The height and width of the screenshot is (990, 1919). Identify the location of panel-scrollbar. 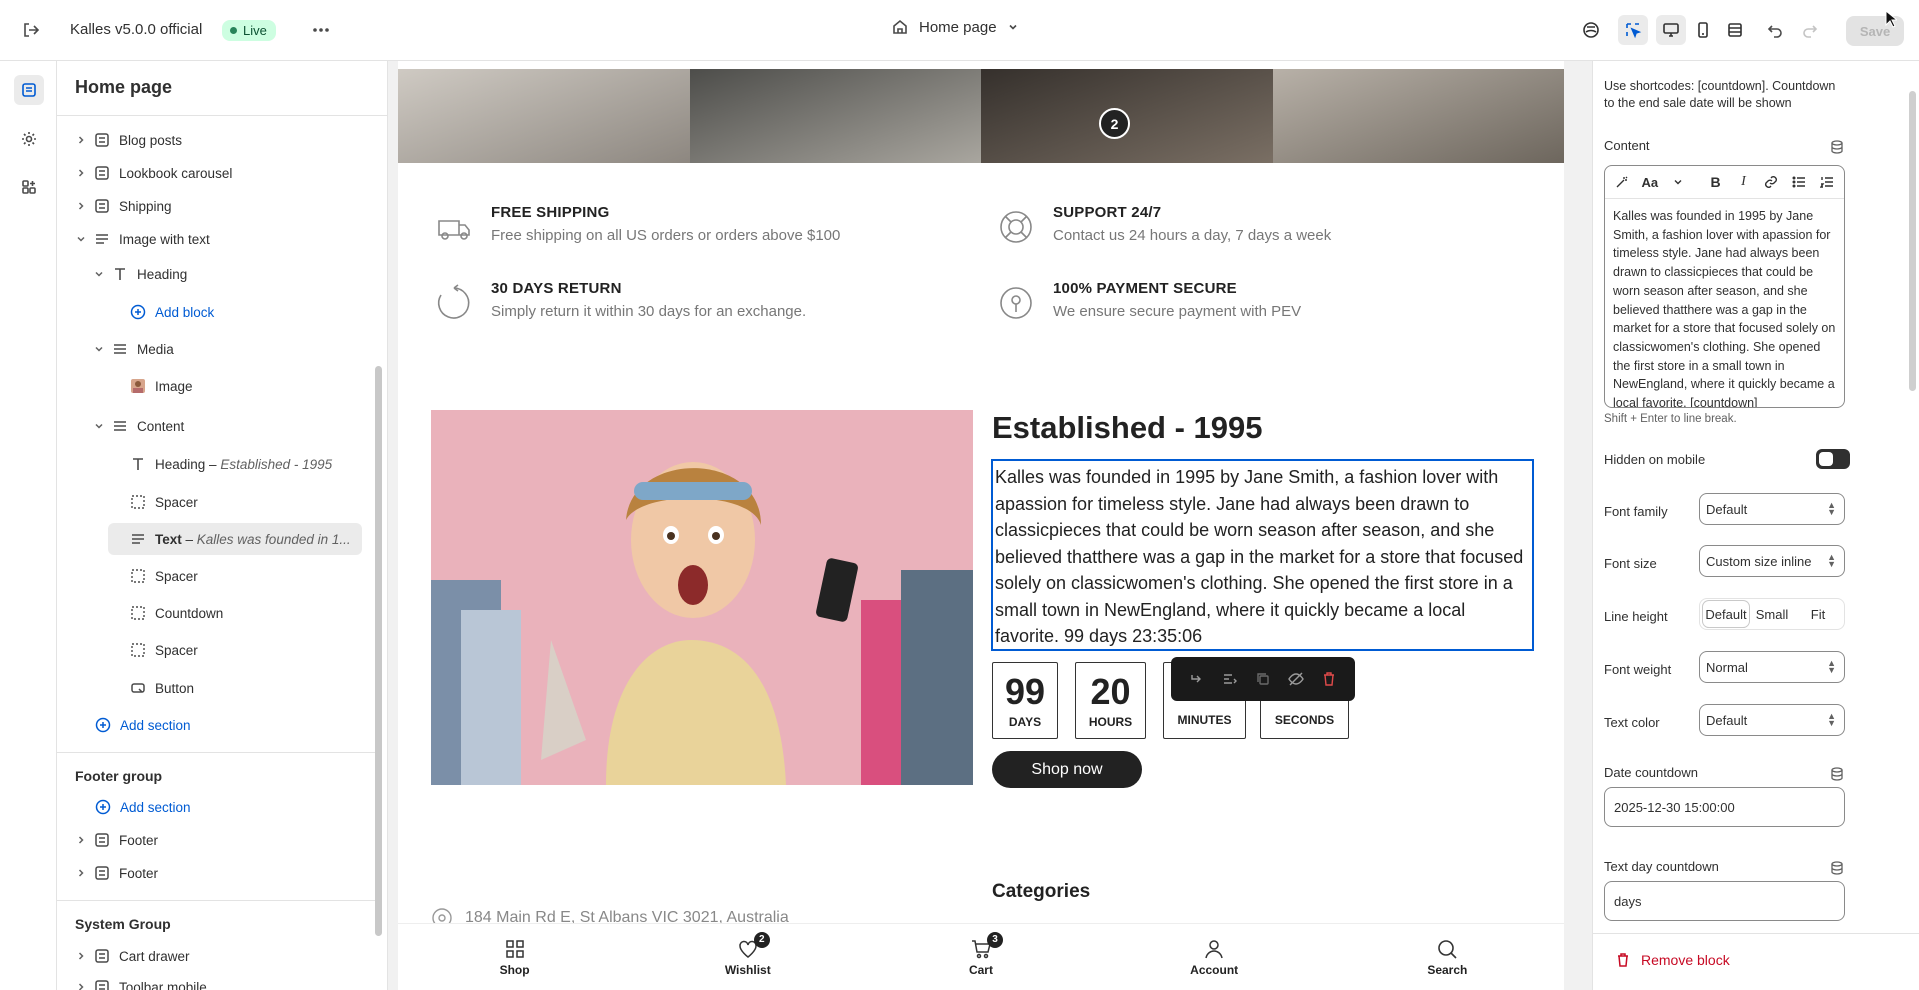
(1912, 241).